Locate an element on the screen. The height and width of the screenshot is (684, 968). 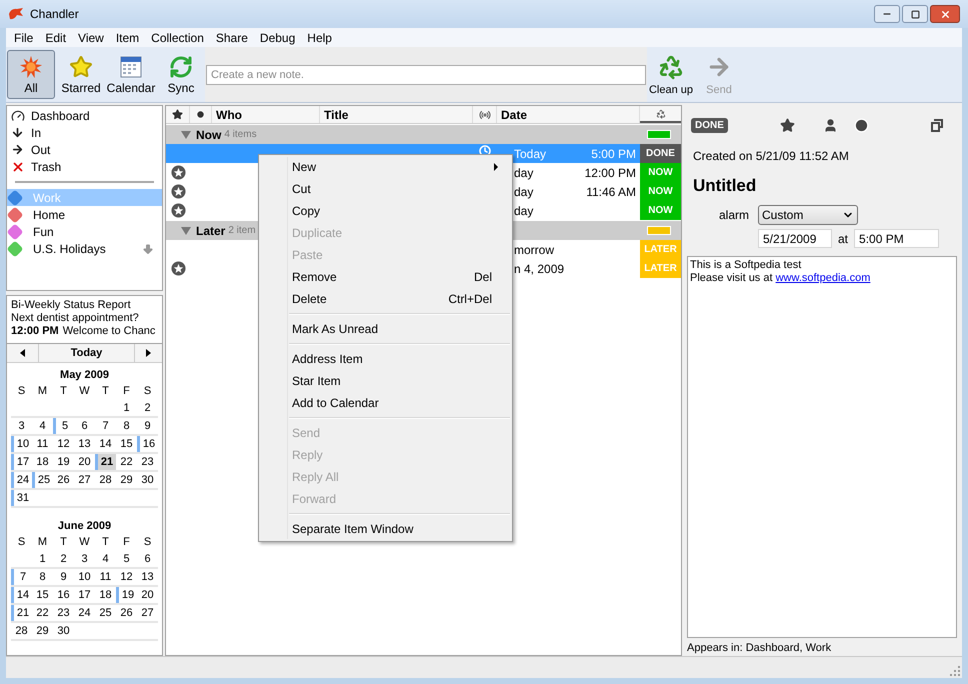
alarm-label: alarm is located at coordinates (734, 215).